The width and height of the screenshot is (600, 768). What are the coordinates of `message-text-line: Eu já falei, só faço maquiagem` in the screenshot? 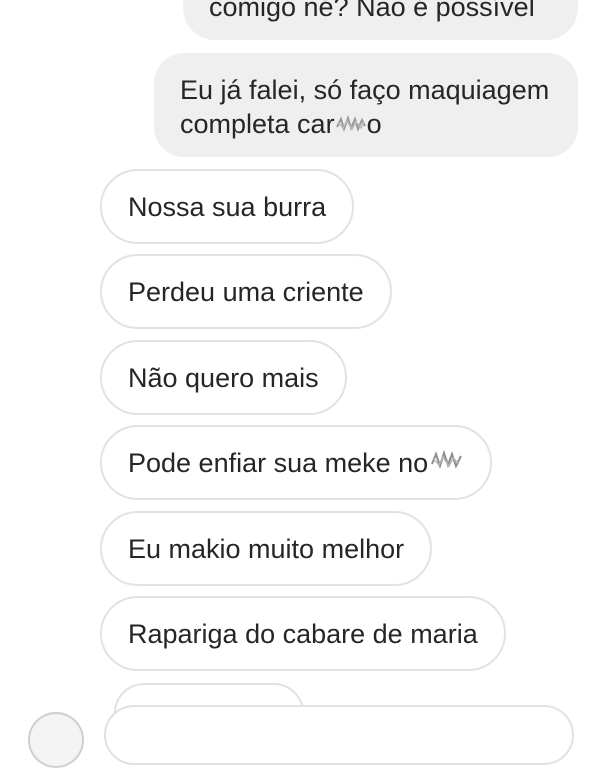 It's located at (365, 90).